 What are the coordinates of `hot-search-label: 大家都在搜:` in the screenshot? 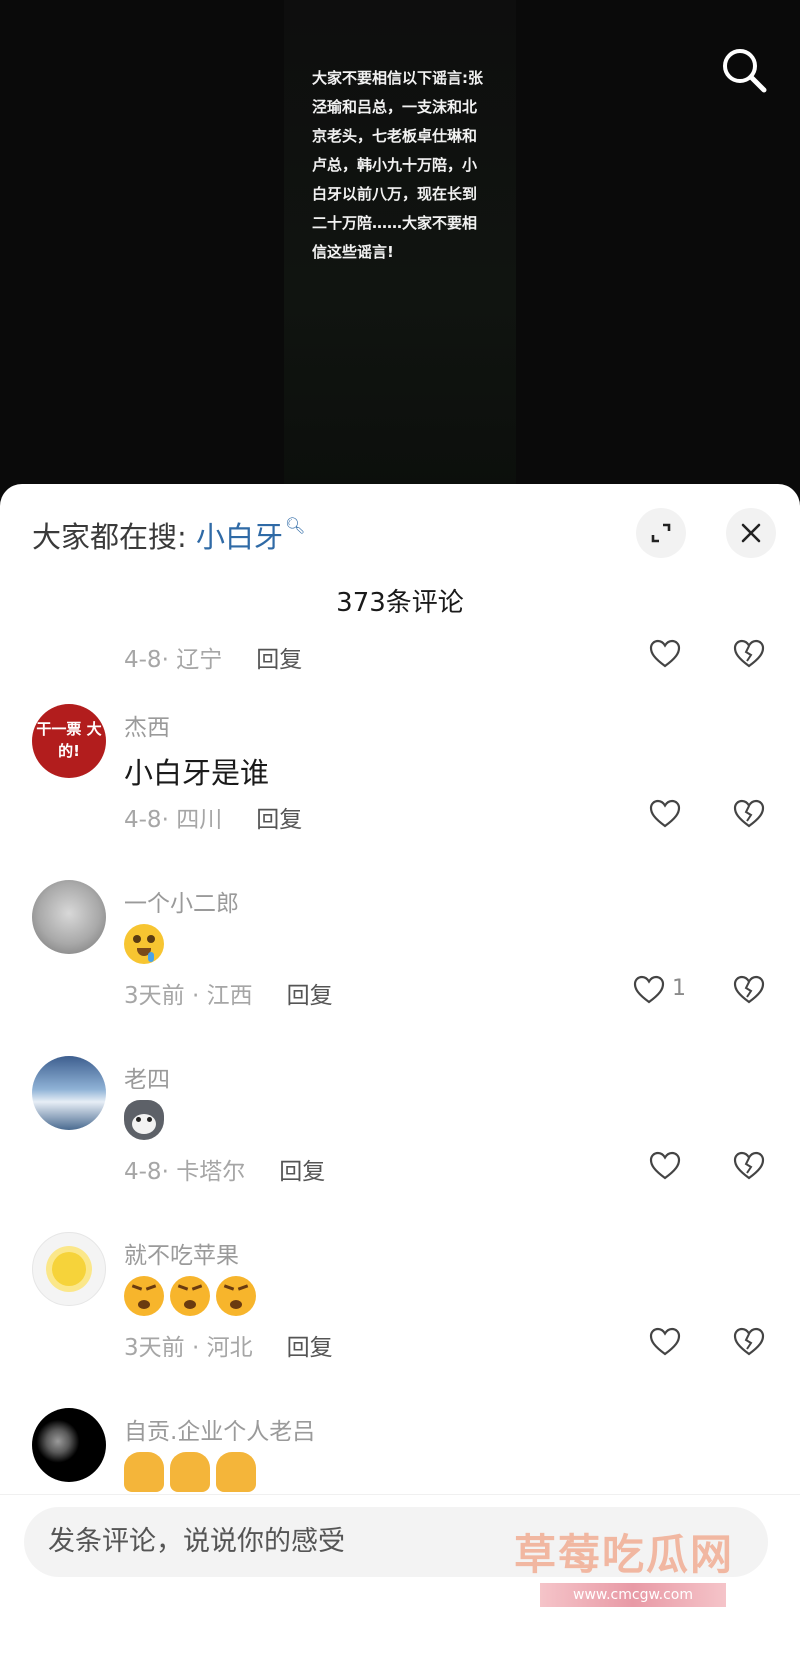 It's located at (109, 537).